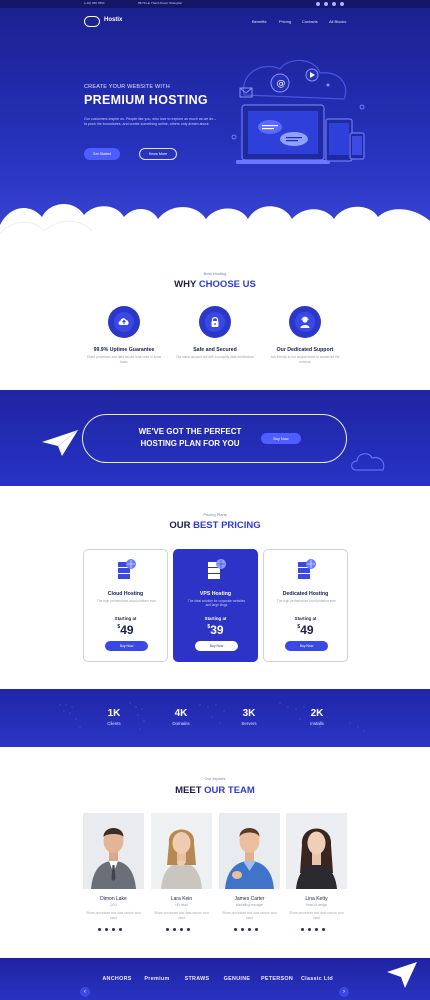 The image size is (430, 1000). What do you see at coordinates (249, 851) in the screenshot?
I see `member-photo-james` at bounding box center [249, 851].